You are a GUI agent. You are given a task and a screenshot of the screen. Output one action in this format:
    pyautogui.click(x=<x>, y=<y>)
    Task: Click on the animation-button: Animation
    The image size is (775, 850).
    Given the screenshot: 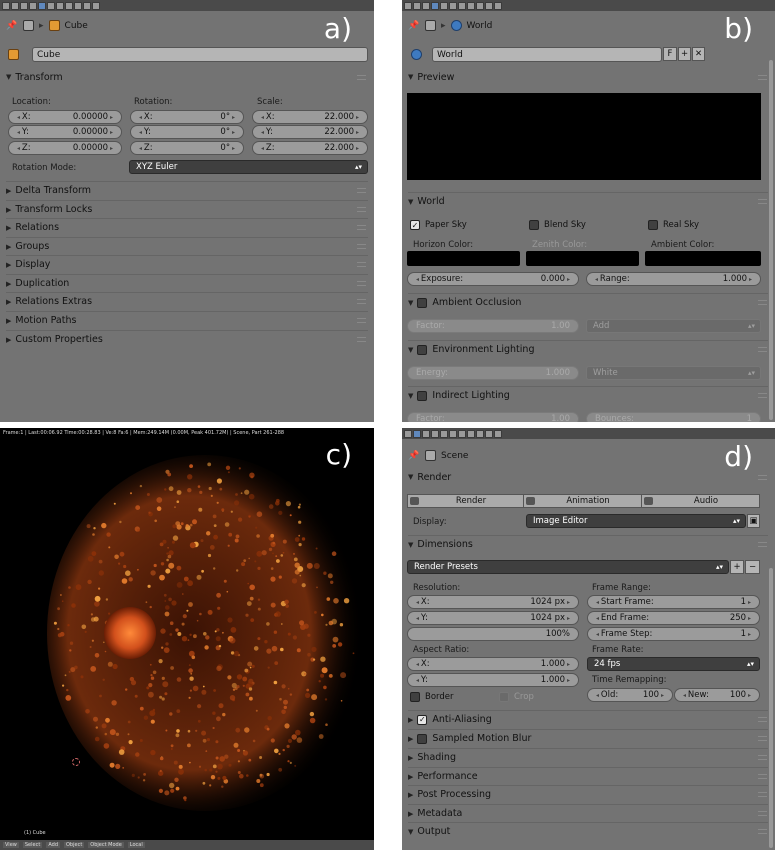 What is the action you would take?
    pyautogui.click(x=582, y=501)
    